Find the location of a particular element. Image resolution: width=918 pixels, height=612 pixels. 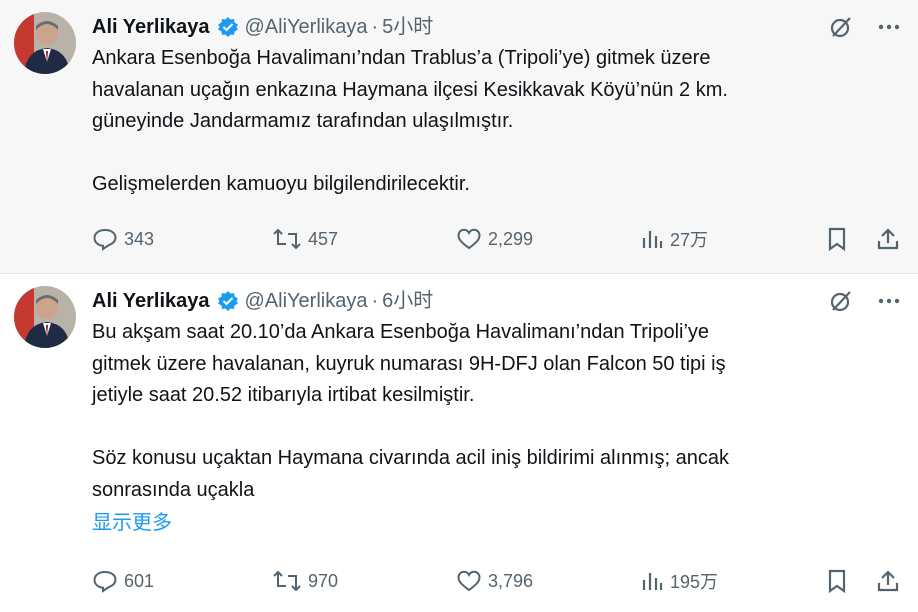

tweet-actions: 343 457 2,299 27万 is located at coordinates (497, 239).